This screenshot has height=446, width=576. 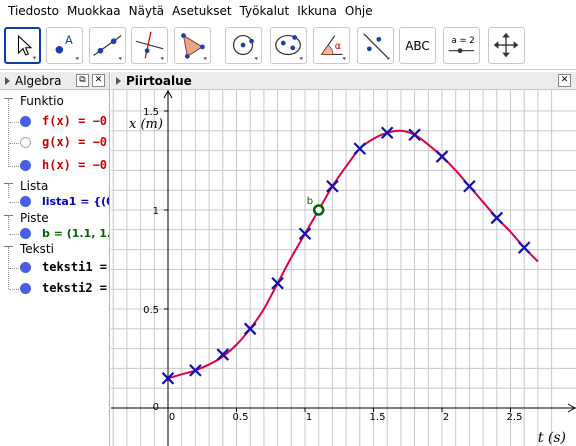 I want to click on graphics-view-title: Piirtoalue, so click(x=159, y=81).